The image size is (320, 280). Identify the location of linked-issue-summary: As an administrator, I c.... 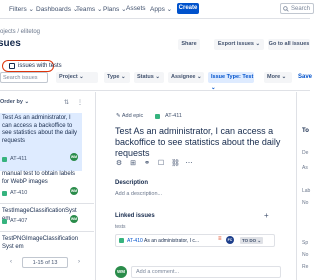
(171, 241).